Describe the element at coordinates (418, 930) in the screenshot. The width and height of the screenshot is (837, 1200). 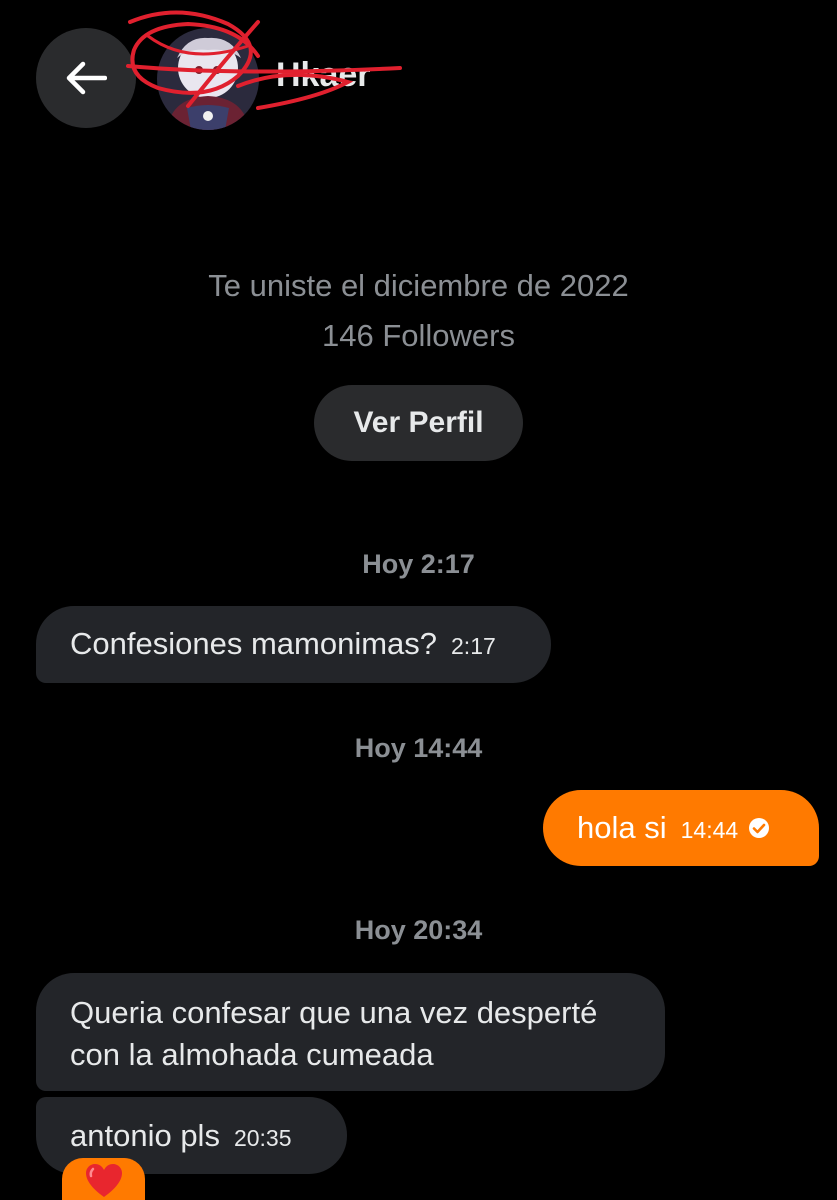
I see `day-timestamp: Hoy 20:34` at that location.